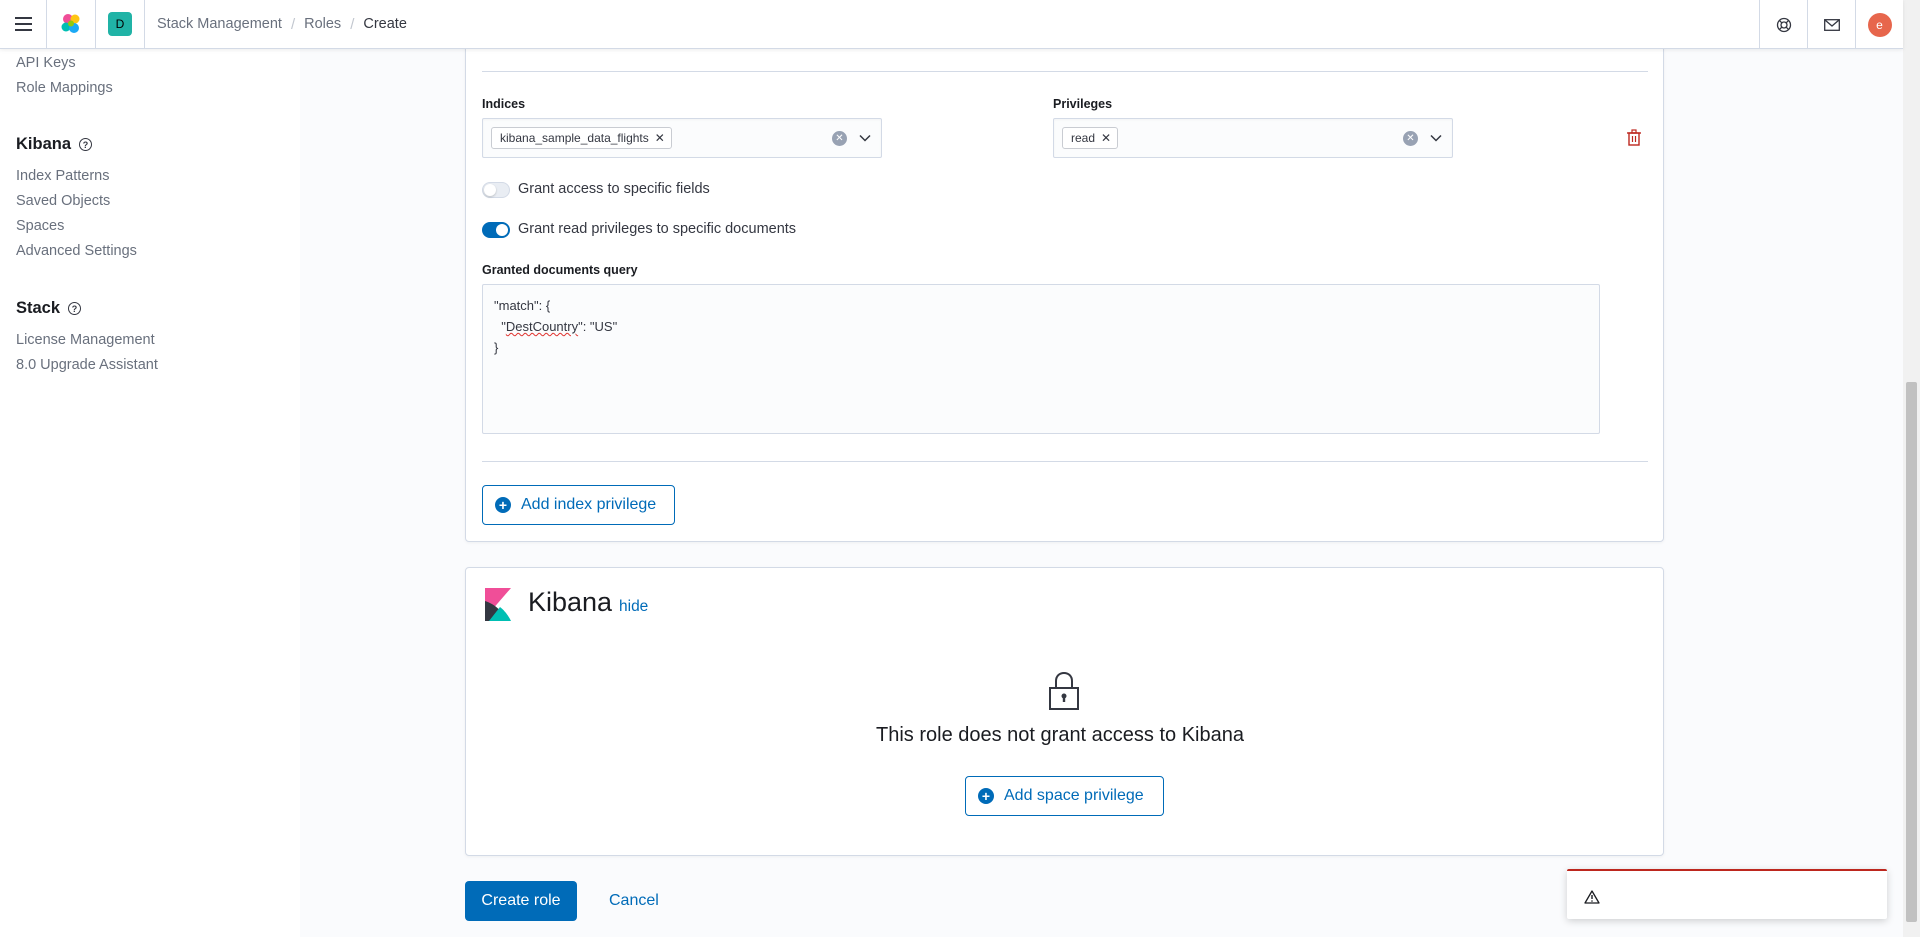 The height and width of the screenshot is (937, 1920). What do you see at coordinates (542, 326) in the screenshot?
I see `query-field-name: DestCountry` at bounding box center [542, 326].